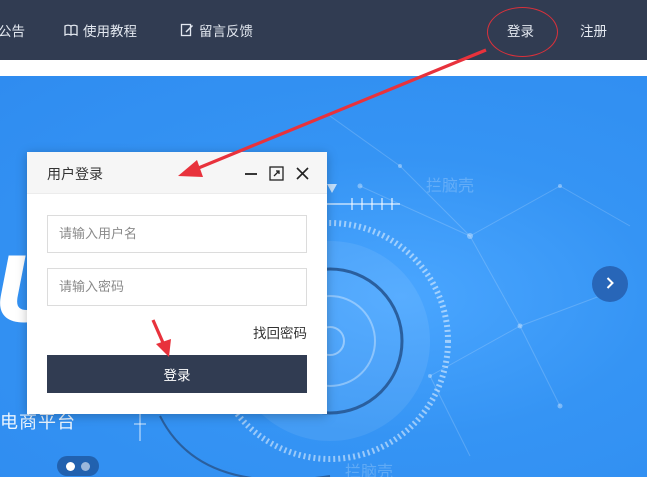 The height and width of the screenshot is (477, 647). What do you see at coordinates (75, 175) in the screenshot?
I see `dialog-title: 用户登录` at bounding box center [75, 175].